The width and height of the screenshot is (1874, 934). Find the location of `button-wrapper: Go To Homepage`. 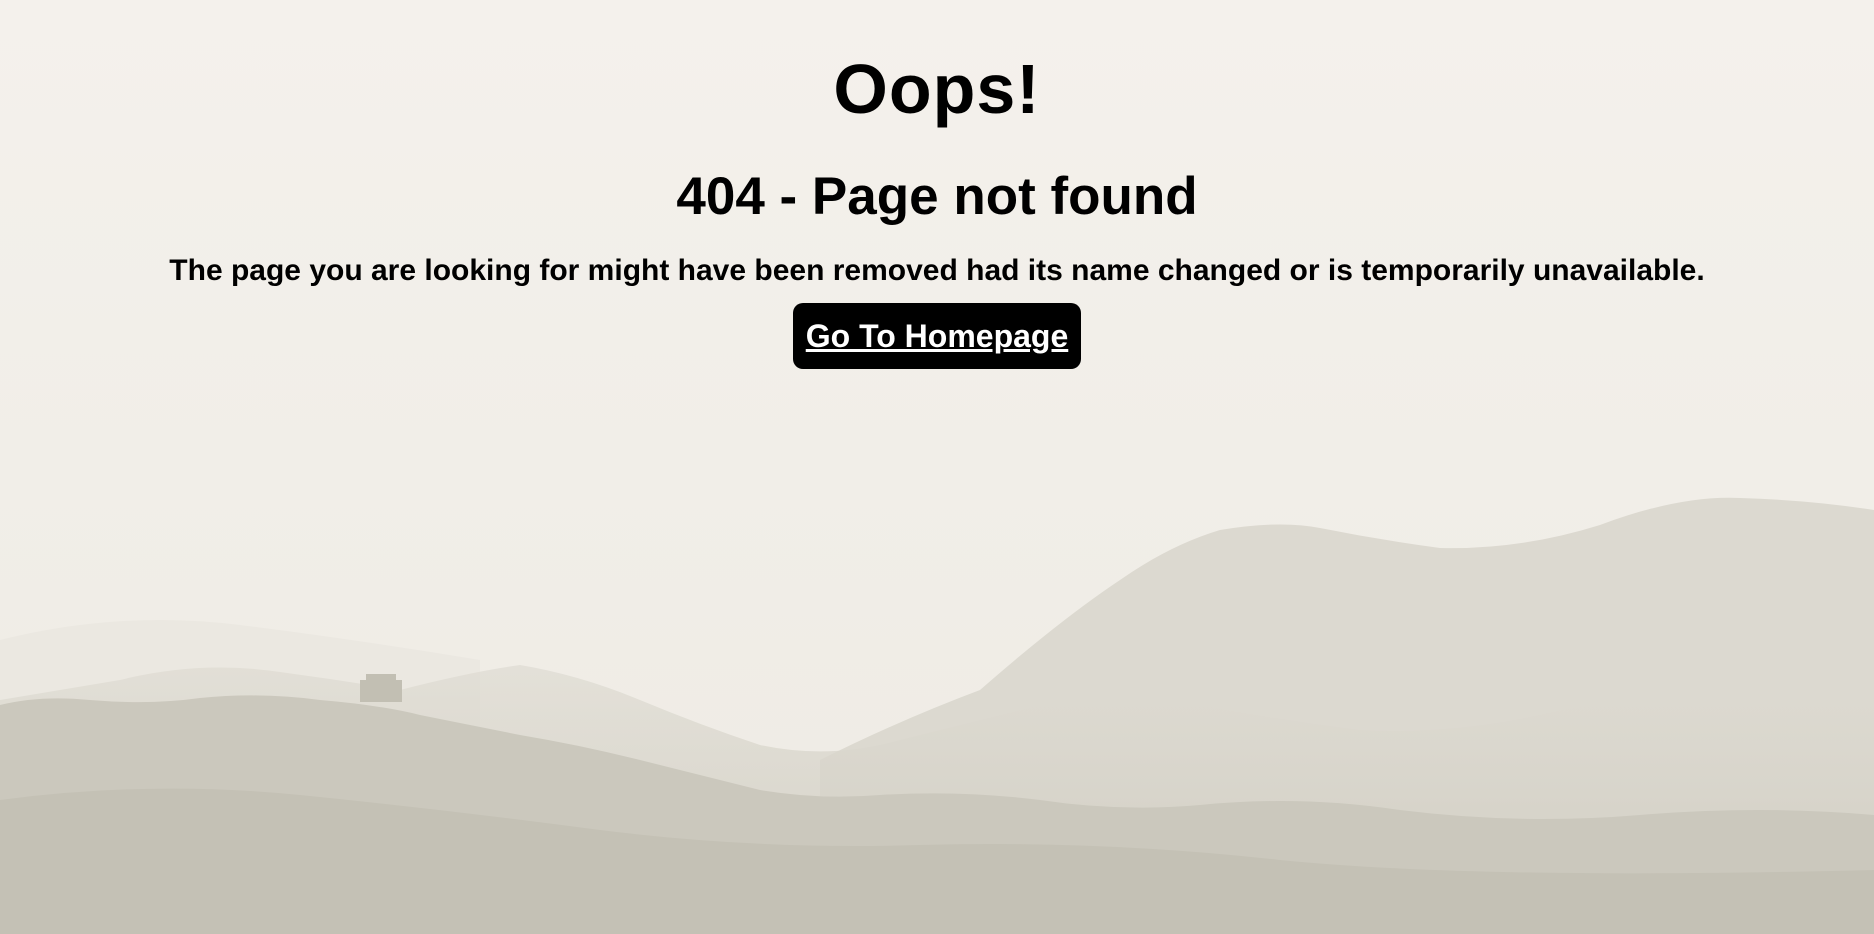

button-wrapper: Go To Homepage is located at coordinates (937, 336).